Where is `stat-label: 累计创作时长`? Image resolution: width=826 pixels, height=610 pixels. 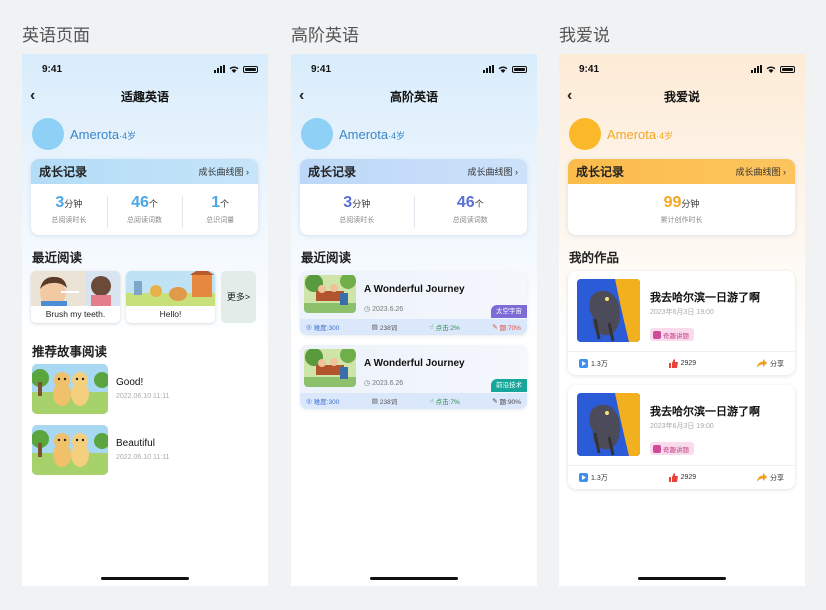
stat-label: 累计创作时长 is located at coordinates (681, 220).